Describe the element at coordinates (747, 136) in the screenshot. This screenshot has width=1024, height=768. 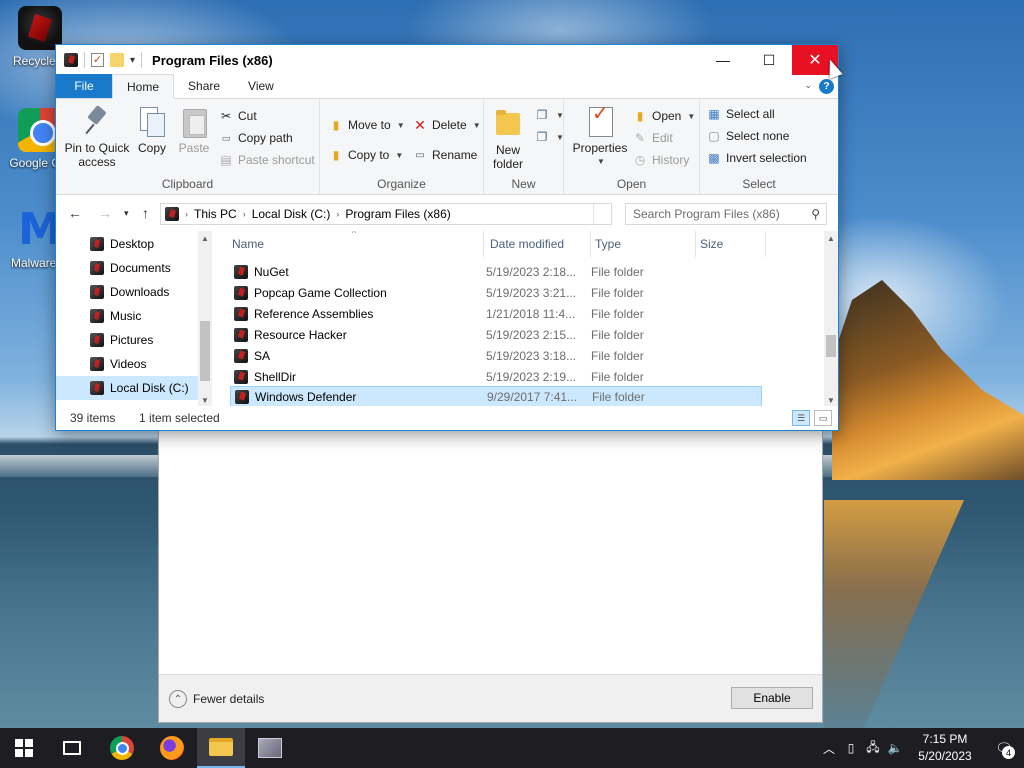
I see `select-none-button: ▢ Select none` at that location.